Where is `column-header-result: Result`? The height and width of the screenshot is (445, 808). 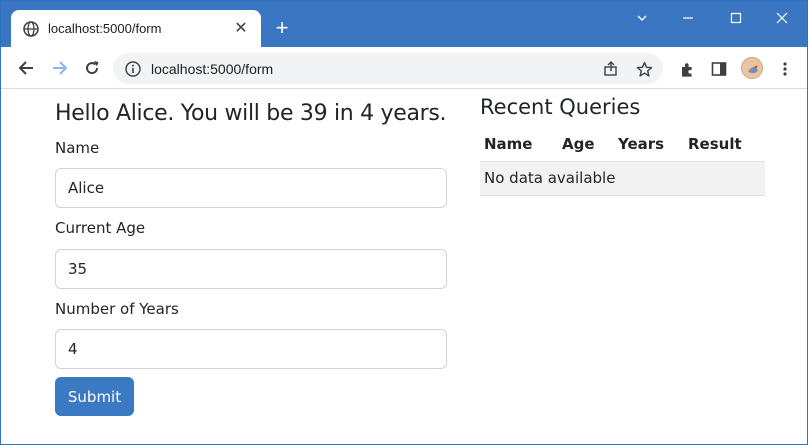
column-header-result: Result is located at coordinates (724, 144).